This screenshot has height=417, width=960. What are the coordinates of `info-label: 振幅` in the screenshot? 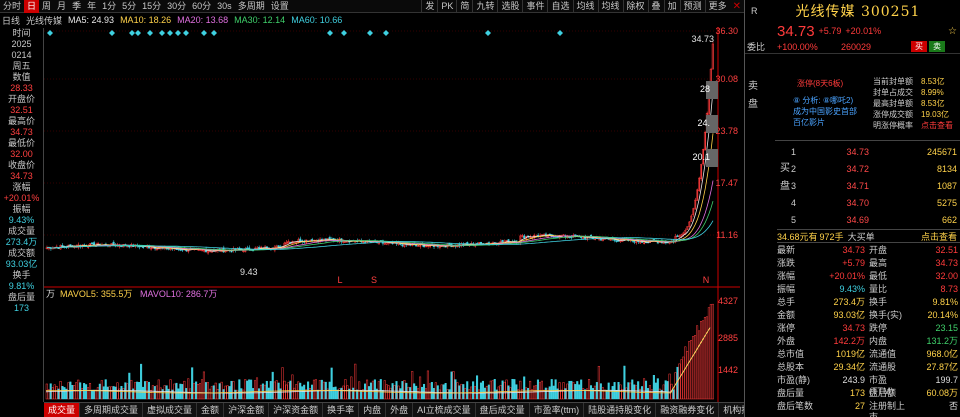 It's located at (21, 209).